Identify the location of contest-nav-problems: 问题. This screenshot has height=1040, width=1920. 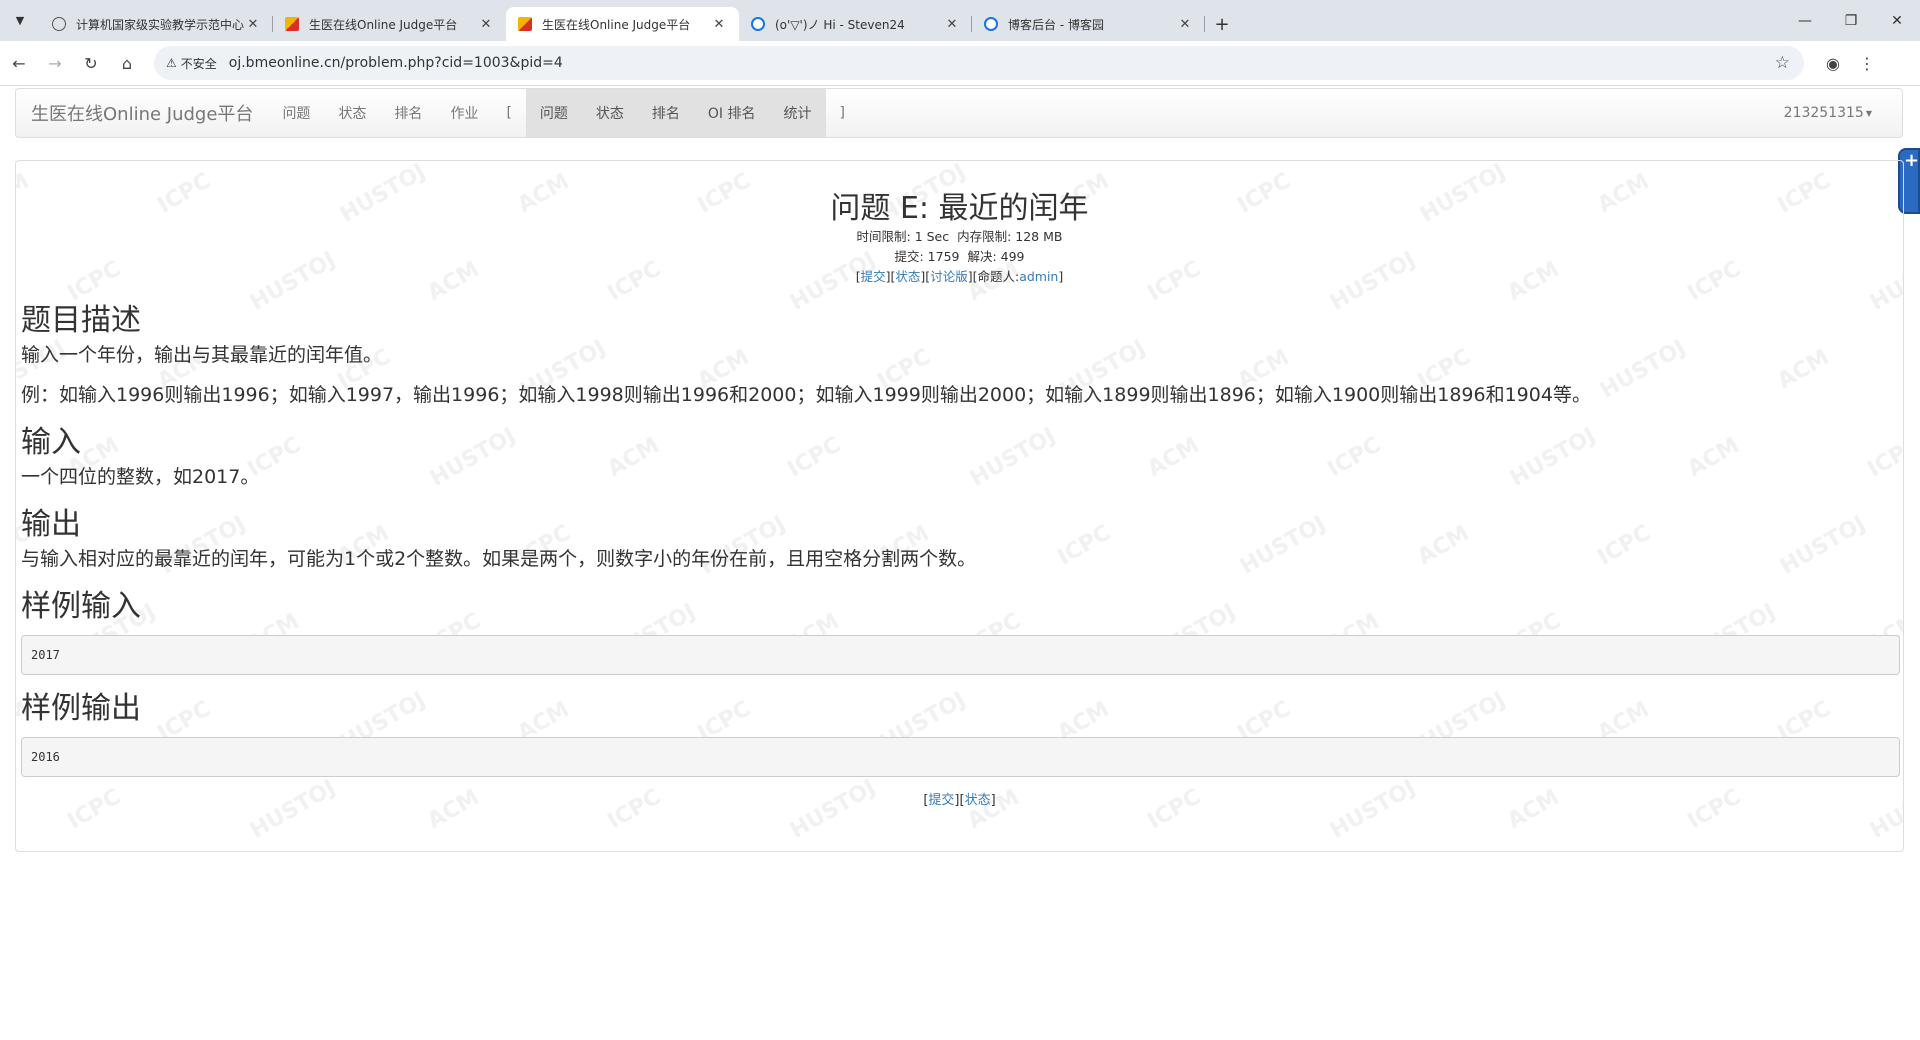
(553, 113).